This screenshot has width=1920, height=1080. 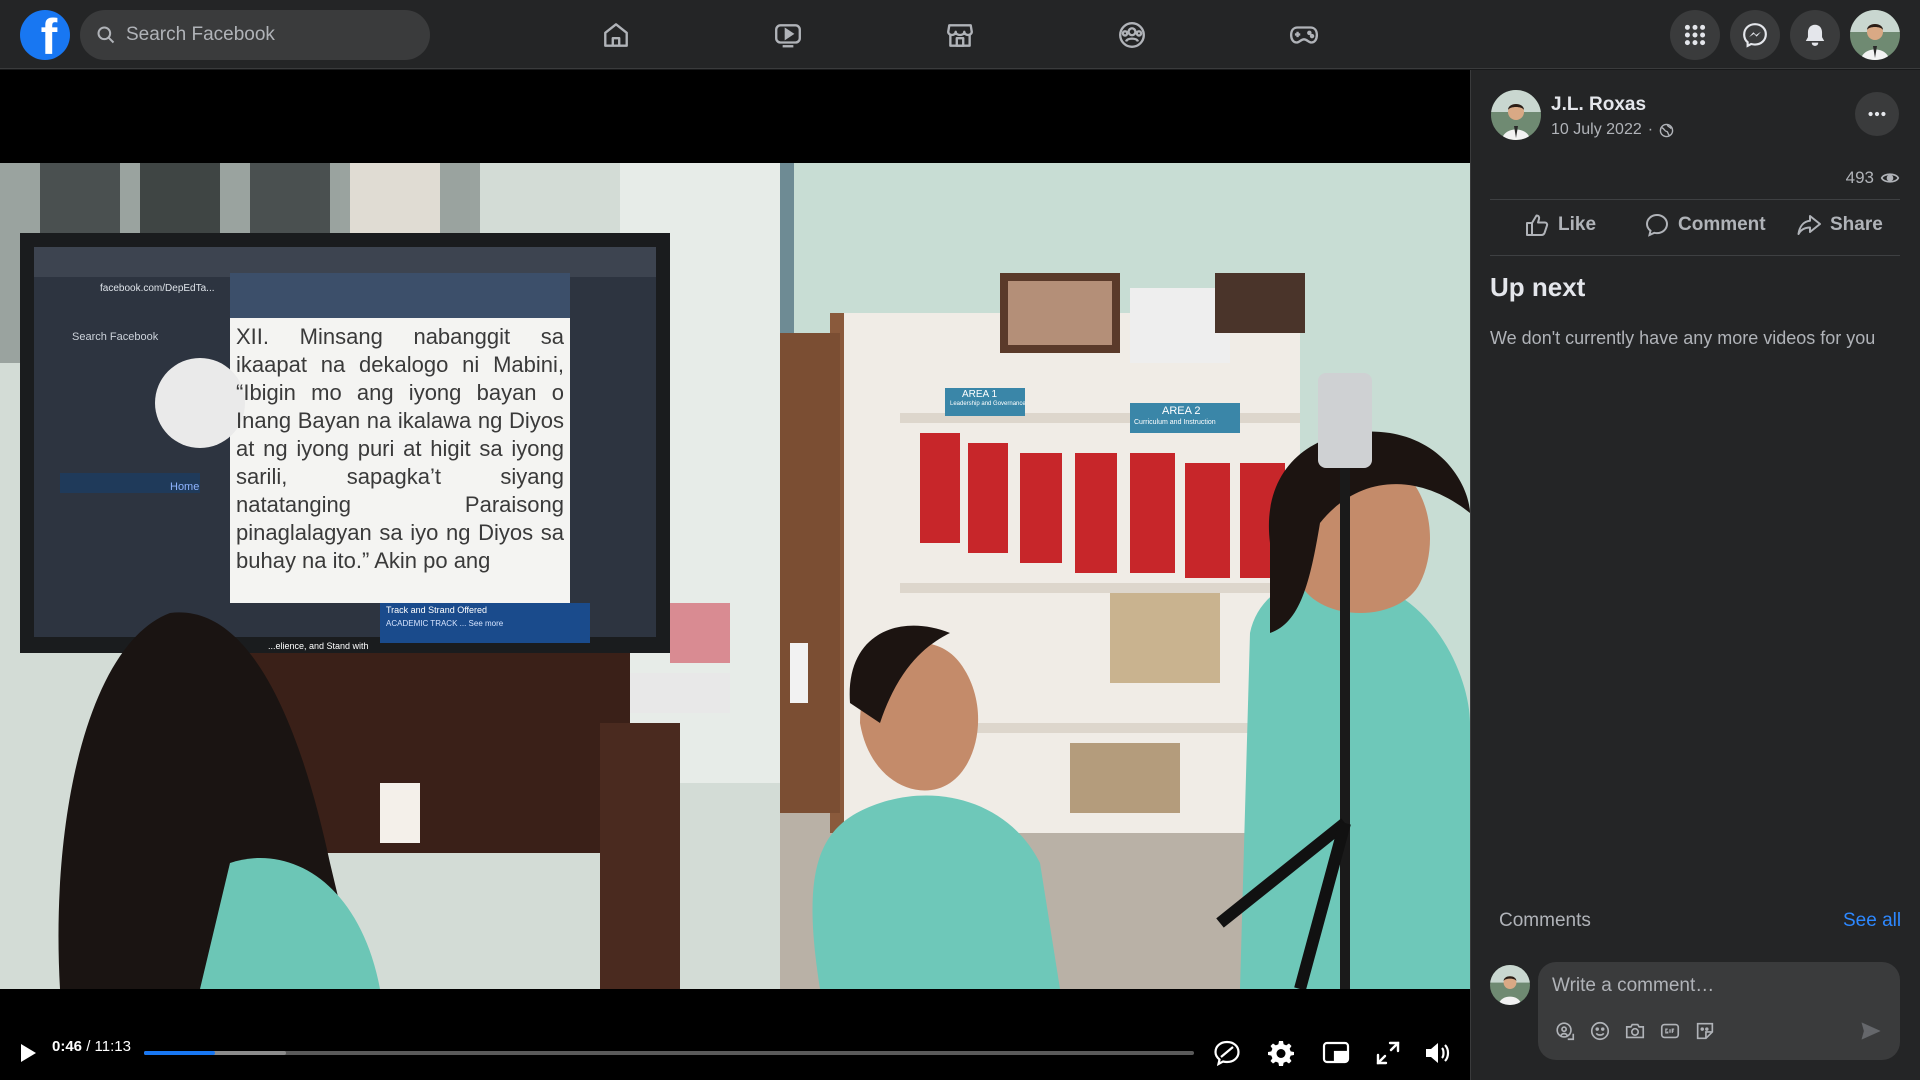 I want to click on nav-home, so click(x=616, y=35).